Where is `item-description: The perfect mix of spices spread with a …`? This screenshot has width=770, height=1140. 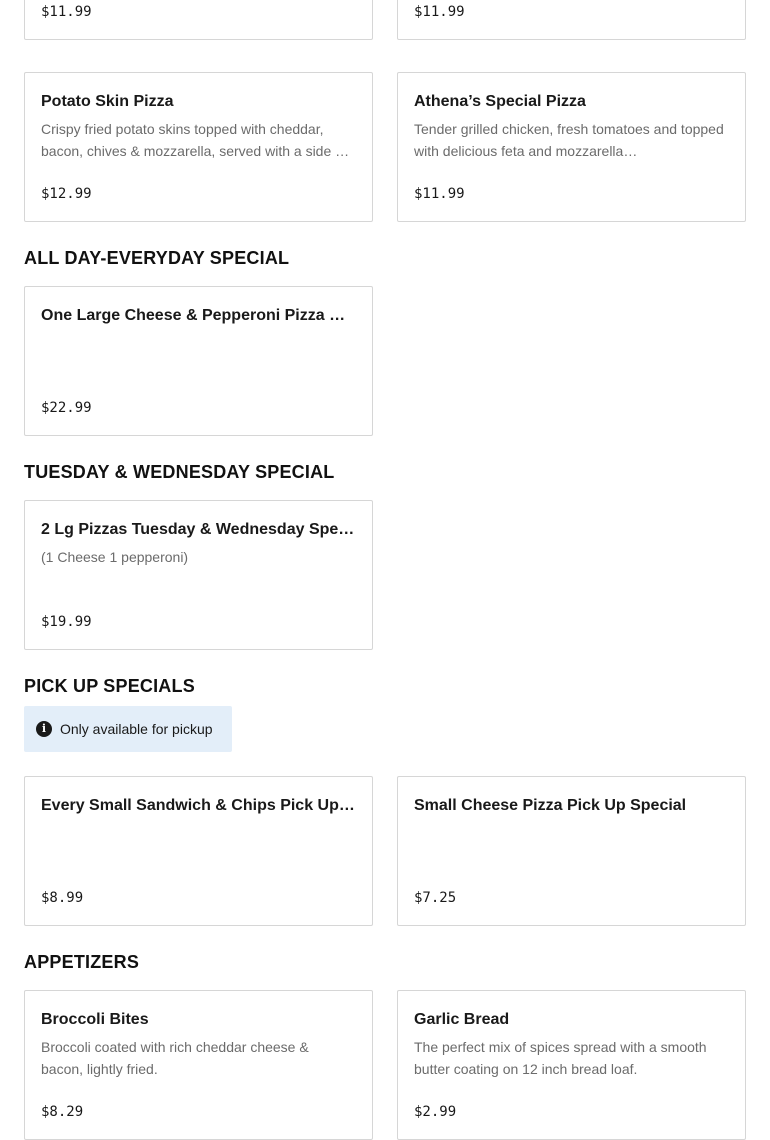
item-description: The perfect mix of spices spread with a … is located at coordinates (560, 1058).